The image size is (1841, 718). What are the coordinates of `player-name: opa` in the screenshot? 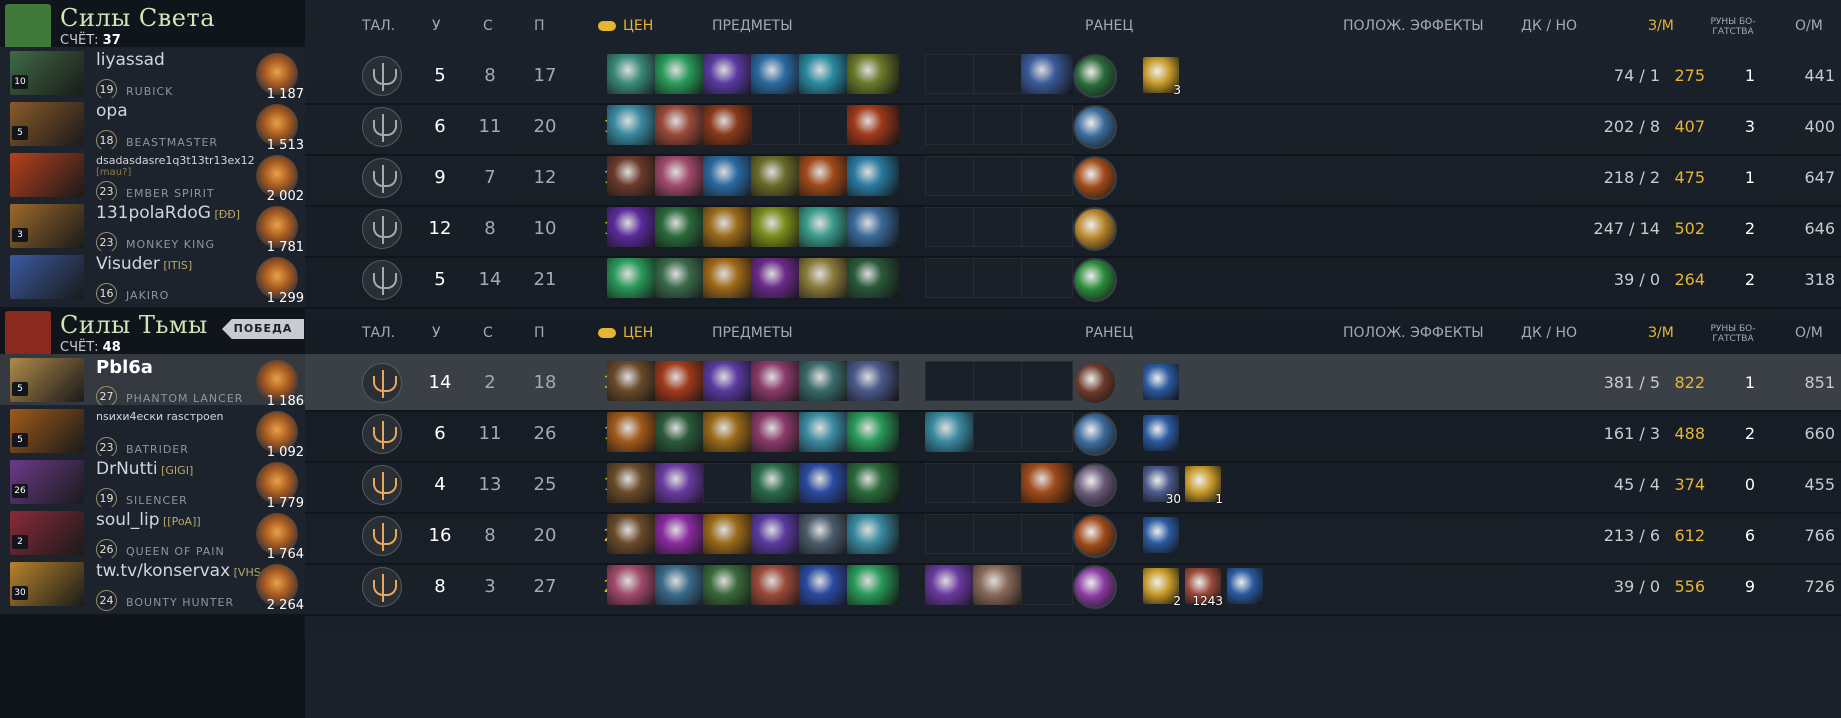 It's located at (112, 111).